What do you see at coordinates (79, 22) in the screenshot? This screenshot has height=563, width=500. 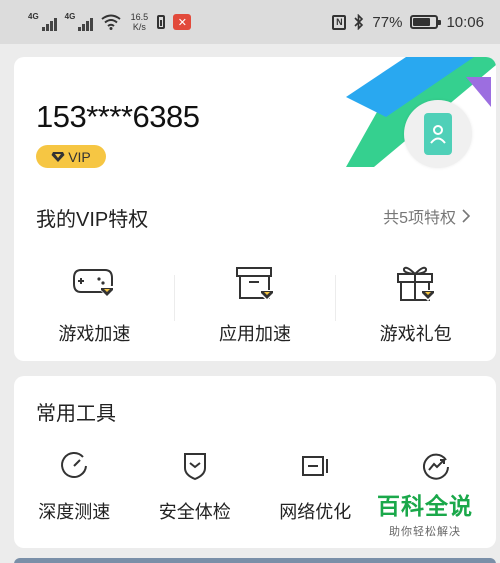 I see `sim2-signal-icon: 4G` at bounding box center [79, 22].